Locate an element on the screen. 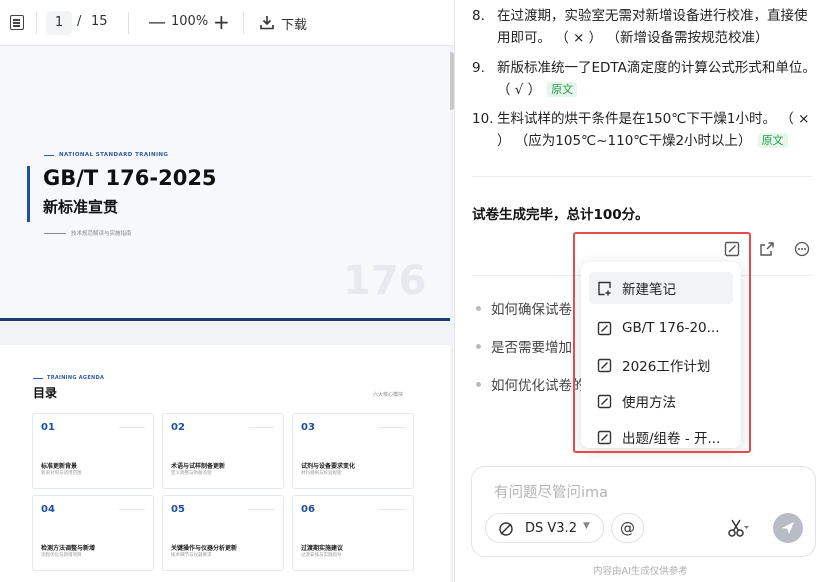  suggestion-item: 是否需要增加 is located at coordinates (524, 346).